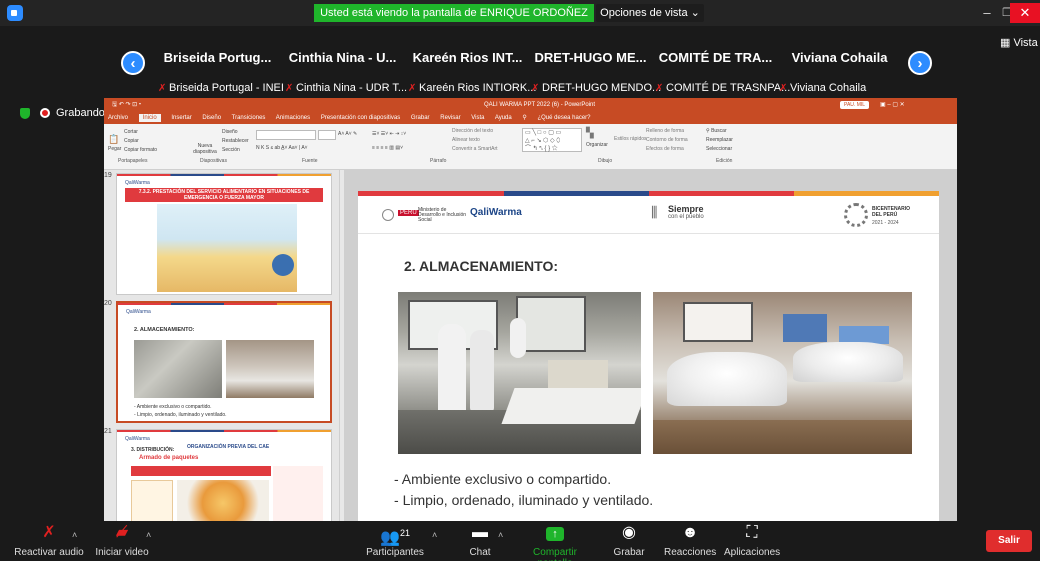 The image size is (1040, 561). I want to click on apps-label: Aplicaciones, so click(752, 552).